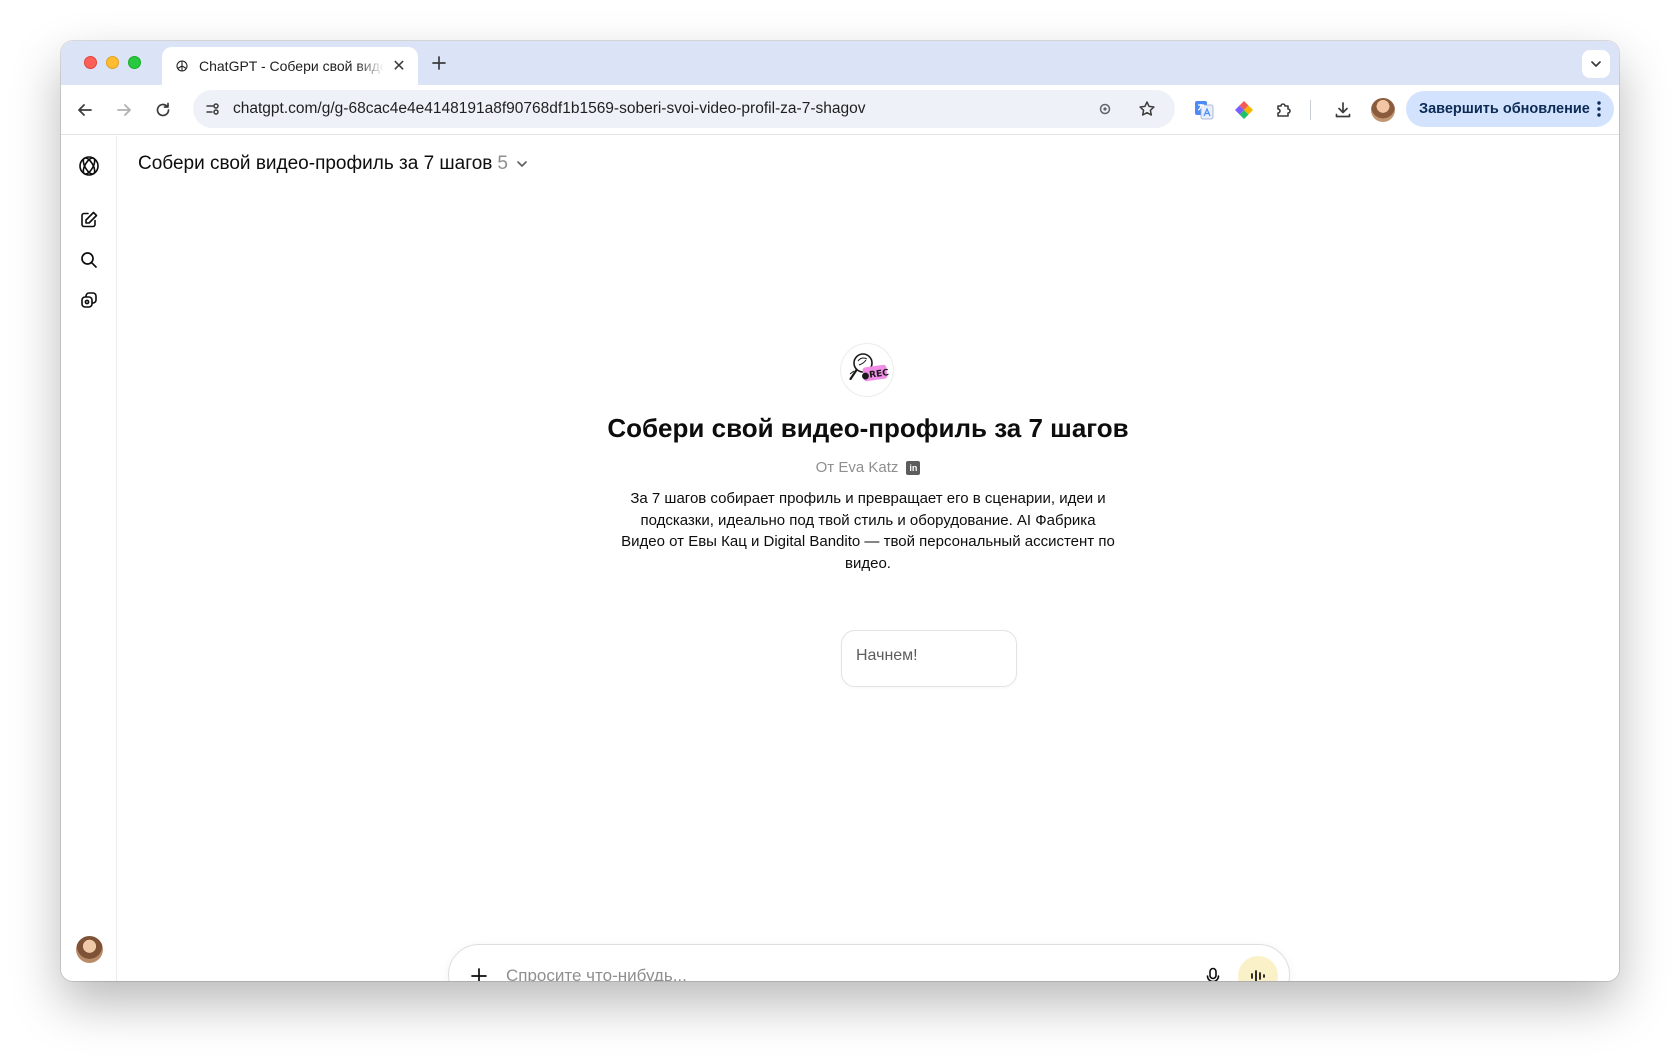  Describe the element at coordinates (1258, 968) in the screenshot. I see `voice-mode-button` at that location.